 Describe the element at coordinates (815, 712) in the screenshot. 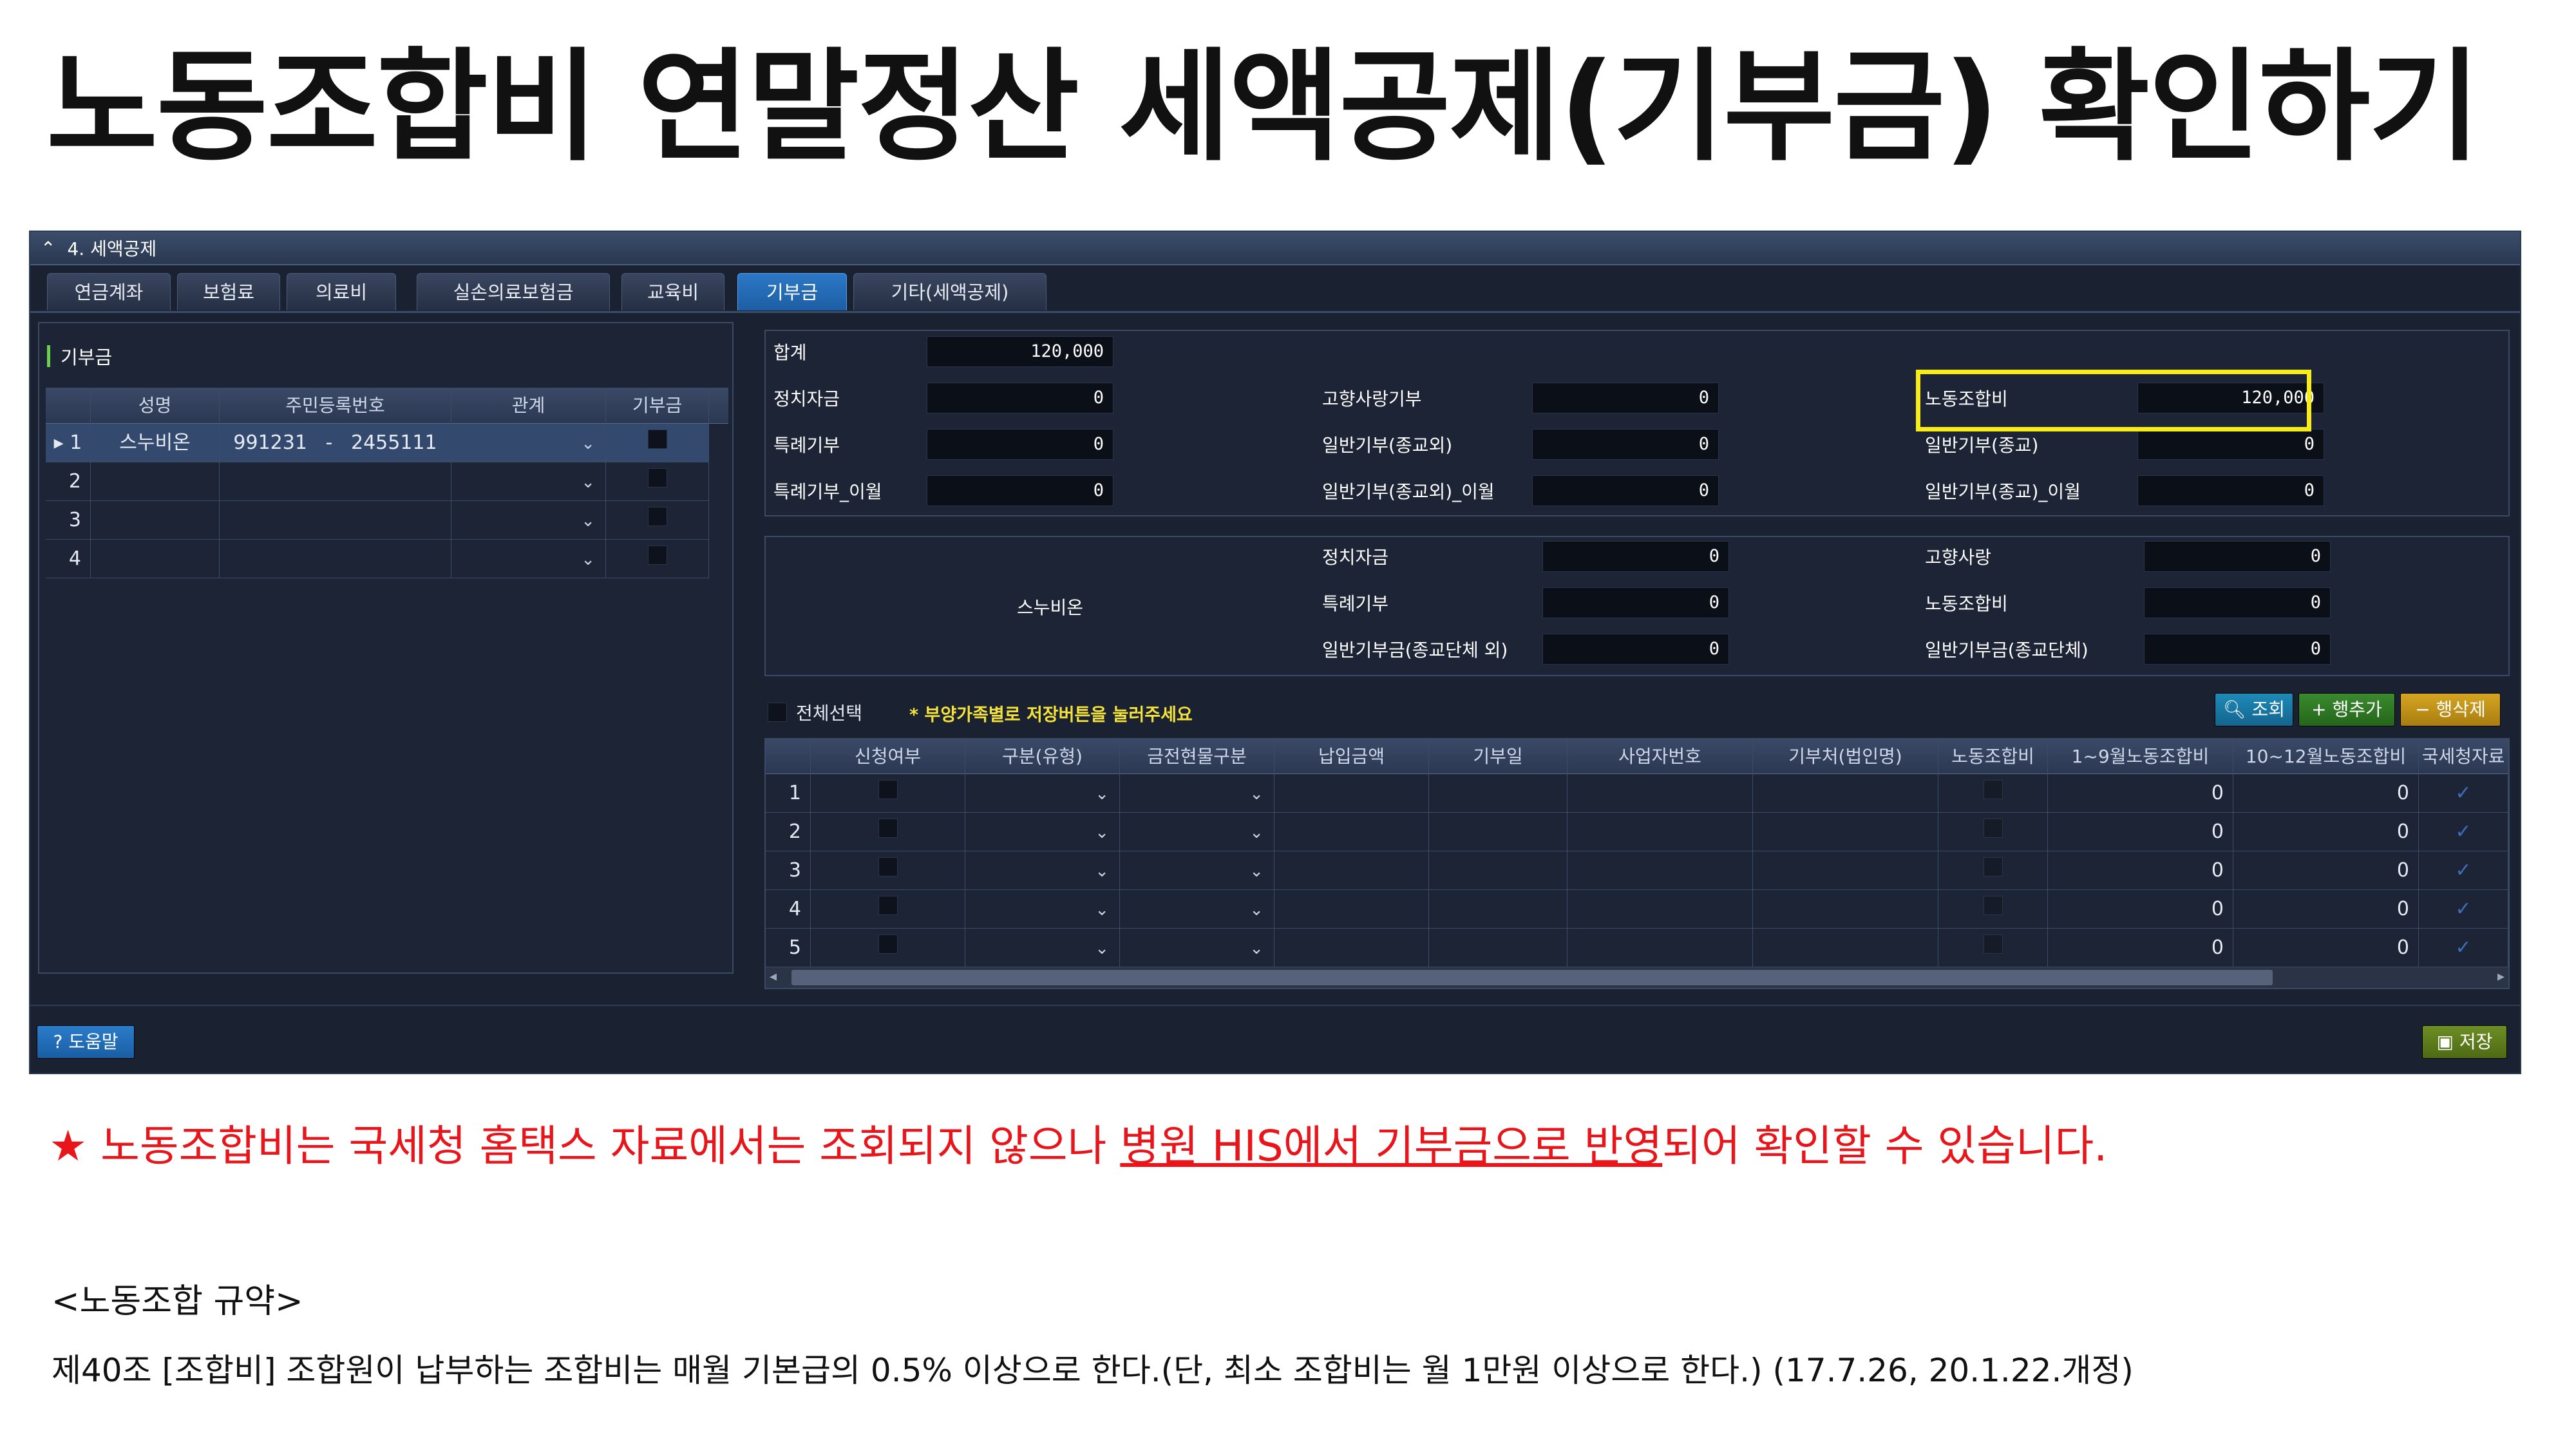

I see `select-all-control: 전체선택` at that location.